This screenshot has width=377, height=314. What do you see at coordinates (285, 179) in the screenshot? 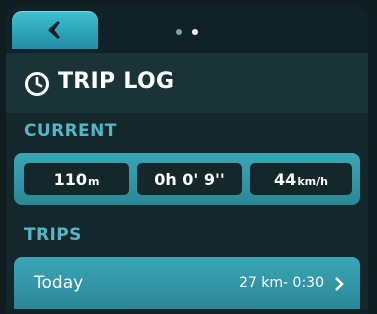
I see `speed-value: 44` at bounding box center [285, 179].